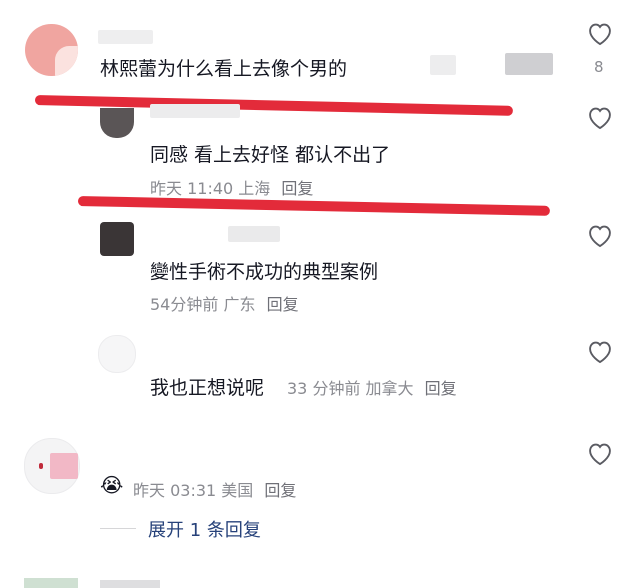  I want to click on location: 加拿大, so click(389, 388).